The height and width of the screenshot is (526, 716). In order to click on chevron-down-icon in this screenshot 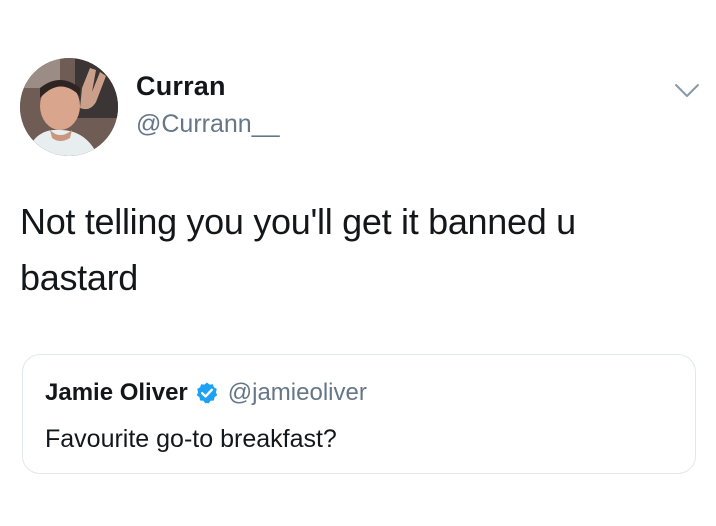, I will do `click(687, 91)`.